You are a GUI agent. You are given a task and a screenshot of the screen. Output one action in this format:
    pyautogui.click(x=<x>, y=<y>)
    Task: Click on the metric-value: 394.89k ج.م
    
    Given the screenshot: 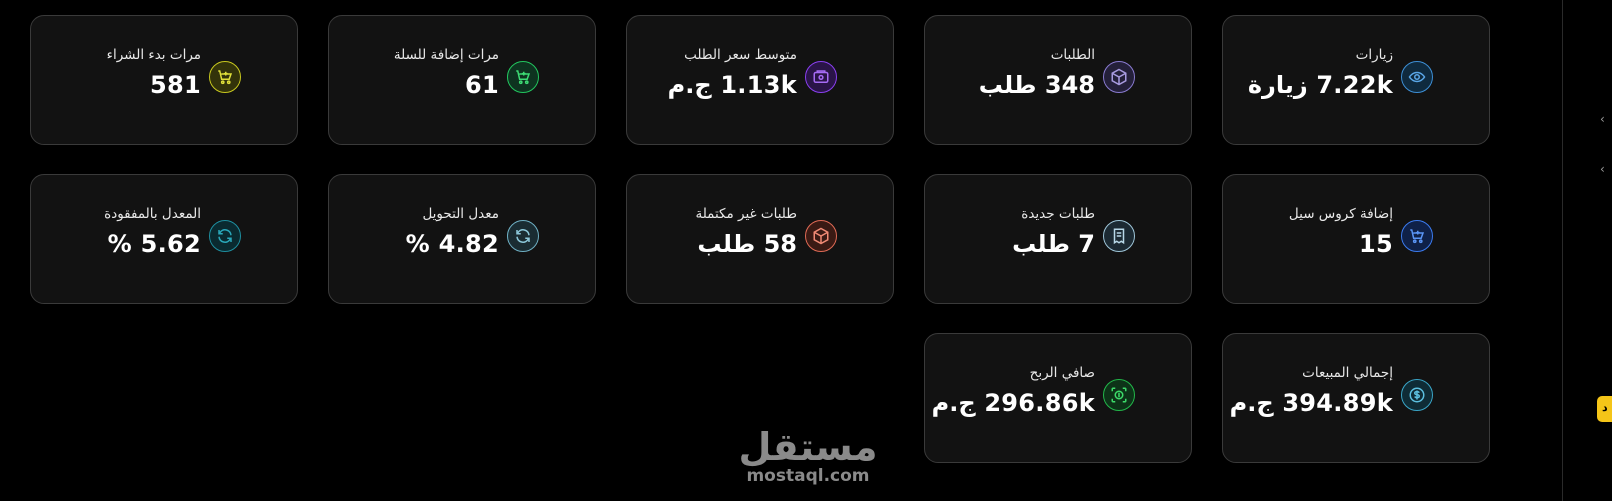 What is the action you would take?
    pyautogui.click(x=1311, y=403)
    